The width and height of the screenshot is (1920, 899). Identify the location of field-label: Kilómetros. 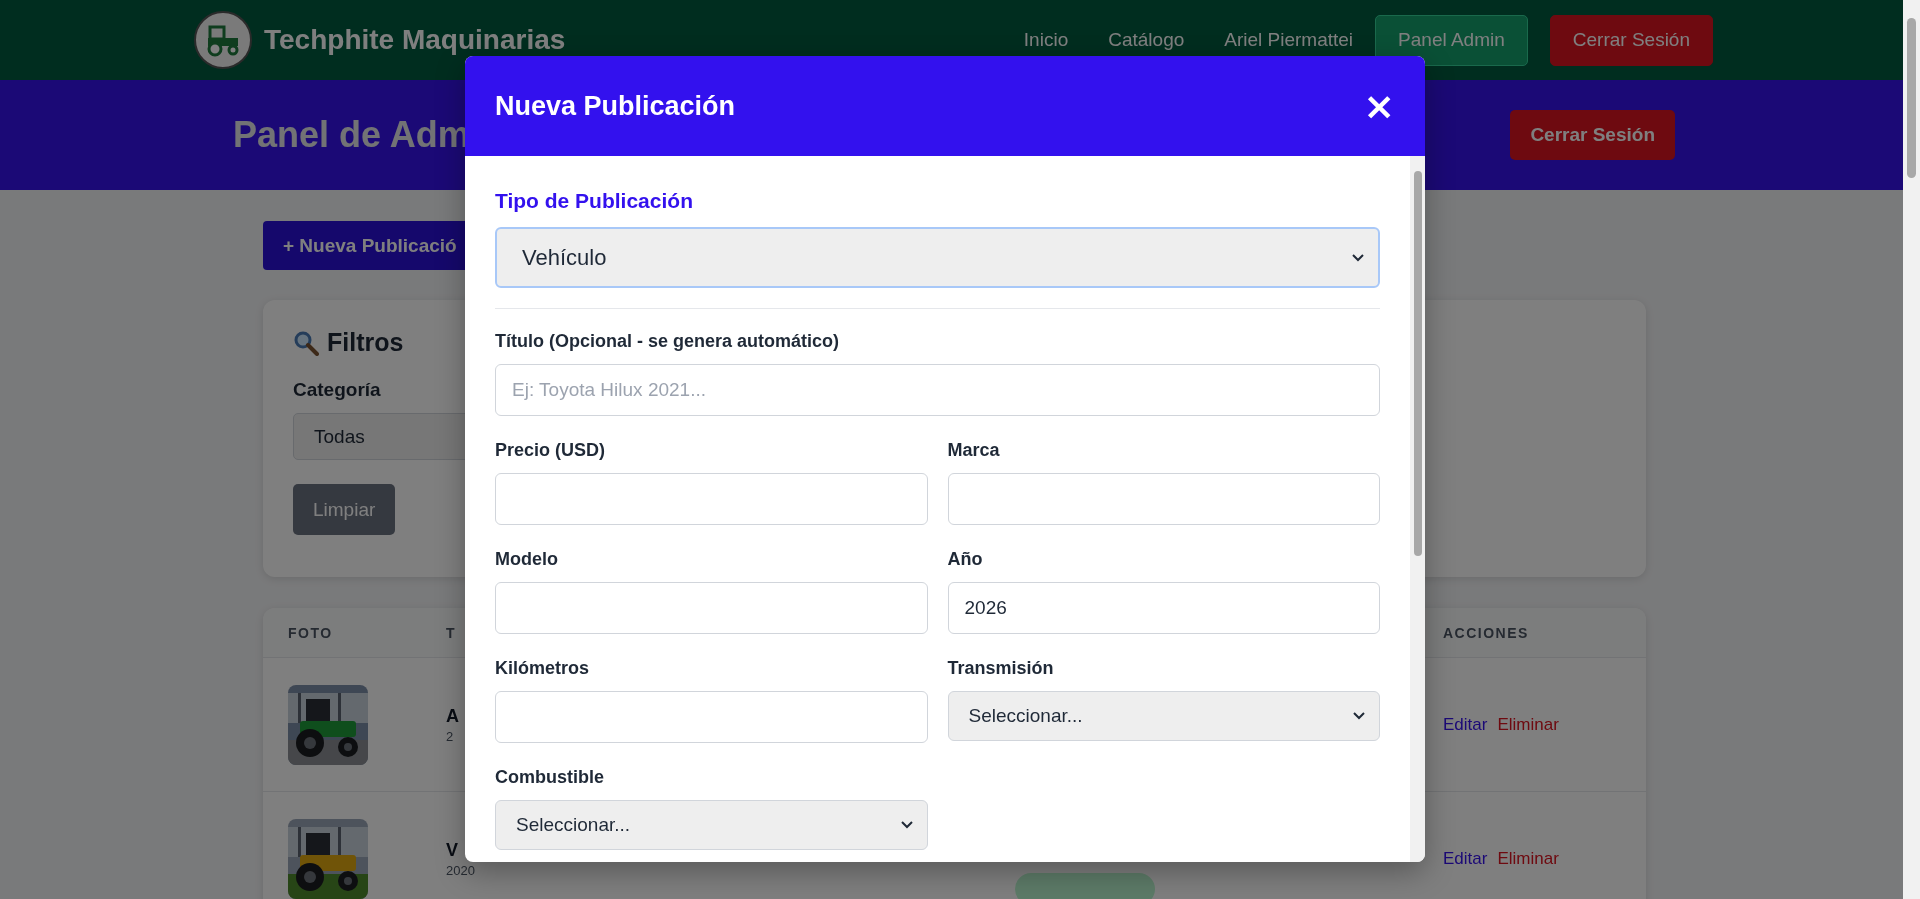
(543, 668).